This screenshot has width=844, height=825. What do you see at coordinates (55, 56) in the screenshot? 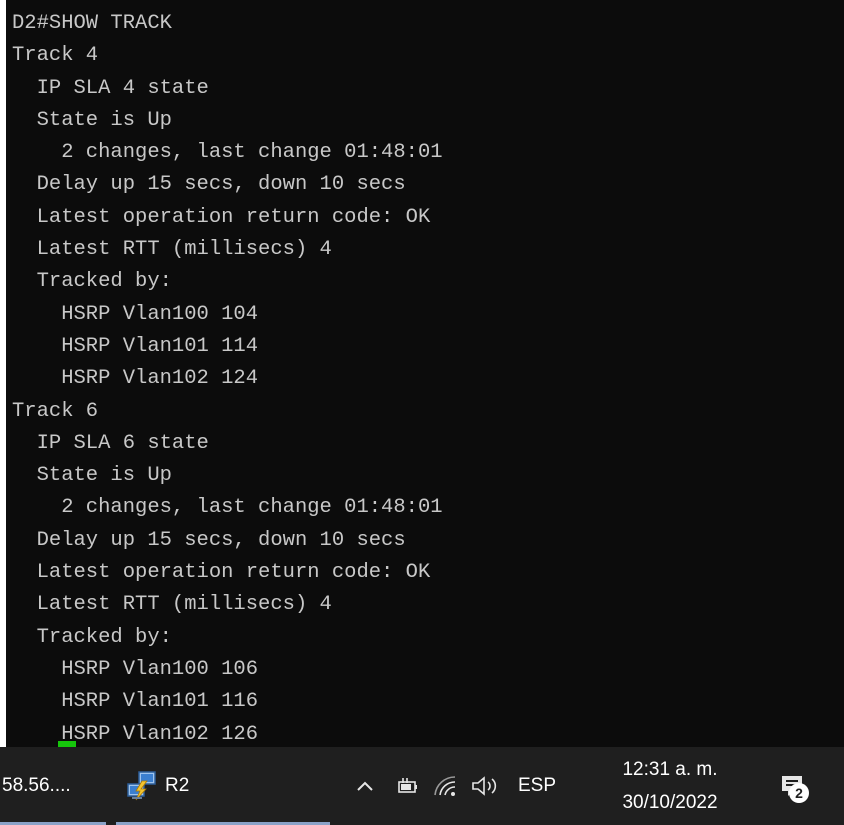
I see `terminal-line: Track 4` at bounding box center [55, 56].